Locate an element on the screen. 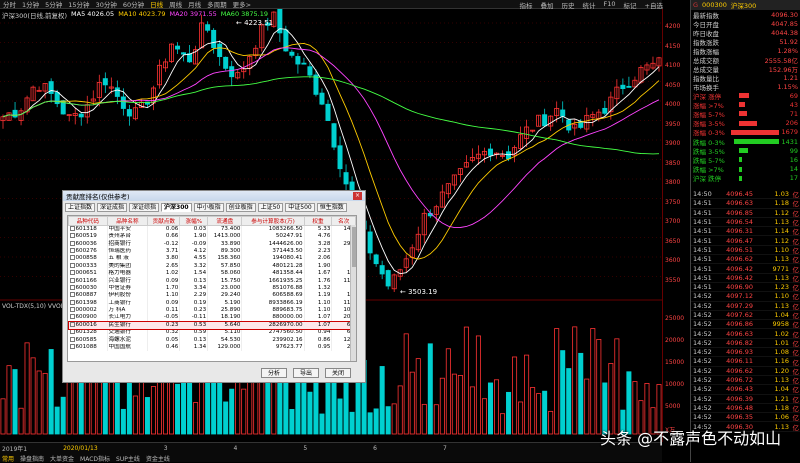 The width and height of the screenshot is (800, 463). column-header: 品种代码 is located at coordinates (88, 221).